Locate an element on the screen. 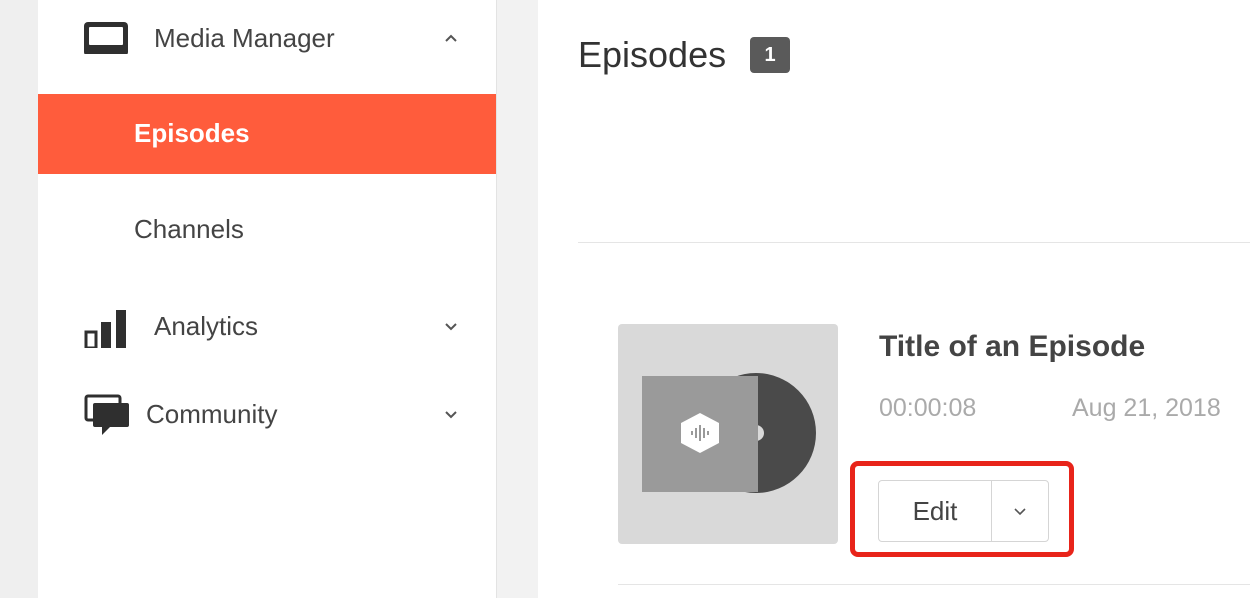 This screenshot has width=1250, height=598. chat-bubbles-icon is located at coordinates (108, 414).